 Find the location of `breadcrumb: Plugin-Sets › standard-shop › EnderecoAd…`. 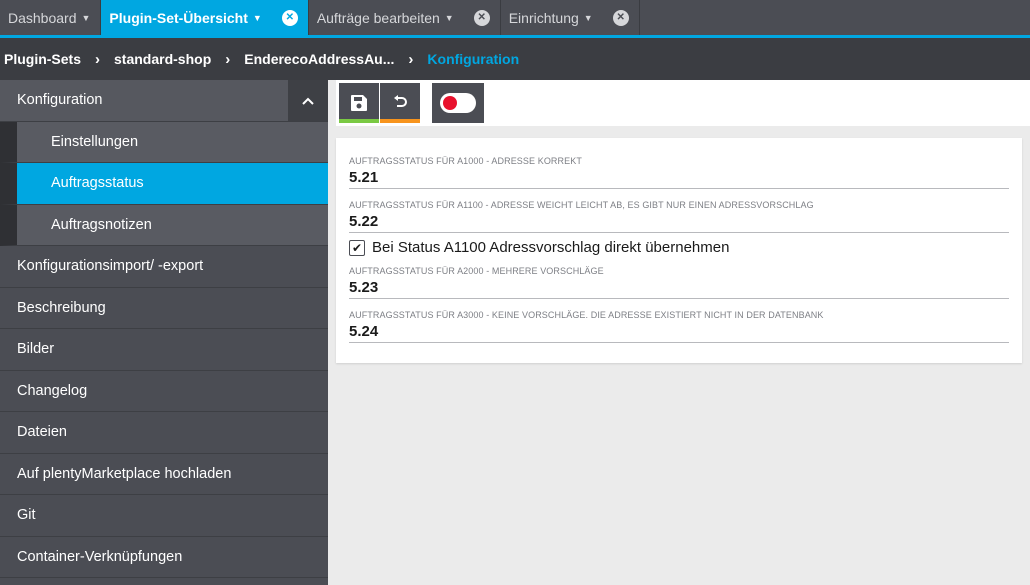

breadcrumb: Plugin-Sets › standard-shop › EnderecoAd… is located at coordinates (515, 59).